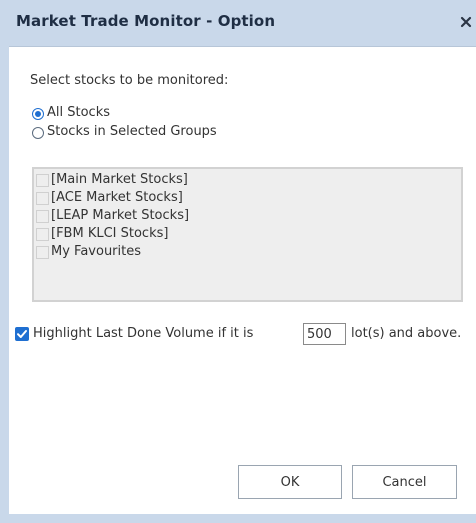 Image resolution: width=476 pixels, height=523 pixels. Describe the element at coordinates (324, 334) in the screenshot. I see `volume-threshold-input` at that location.